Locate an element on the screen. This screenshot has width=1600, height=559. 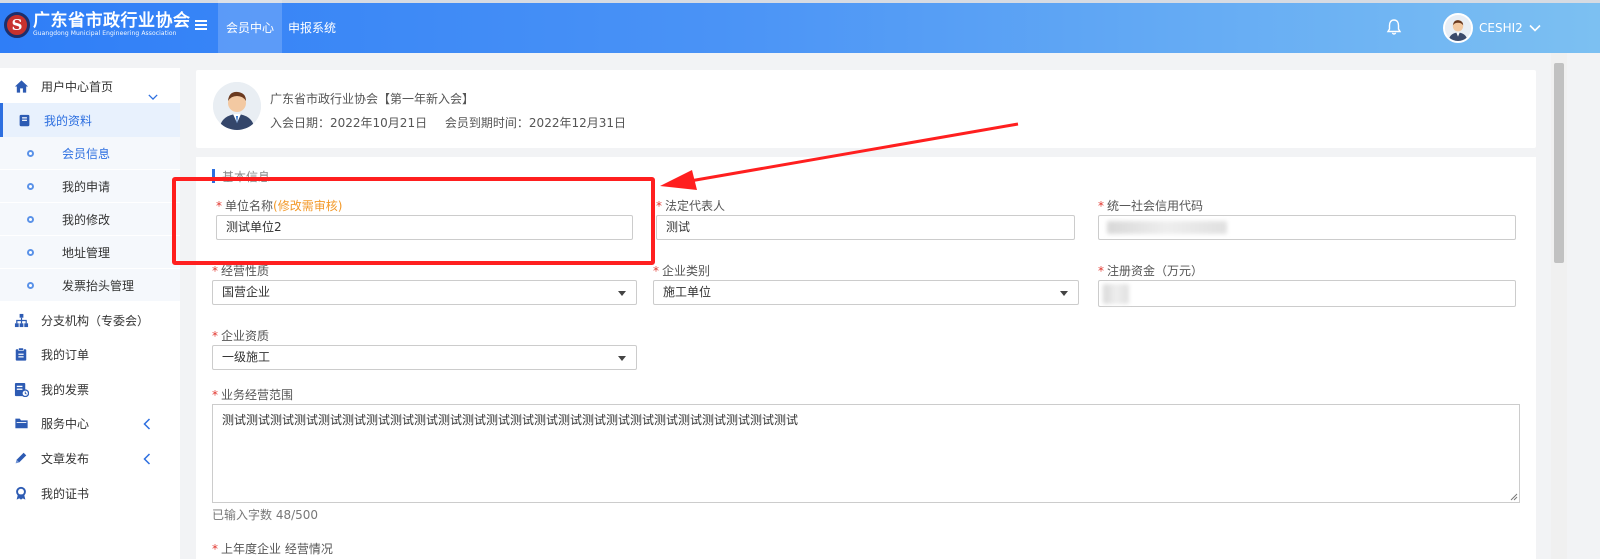
page-scrollbar is located at coordinates (1559, 306).